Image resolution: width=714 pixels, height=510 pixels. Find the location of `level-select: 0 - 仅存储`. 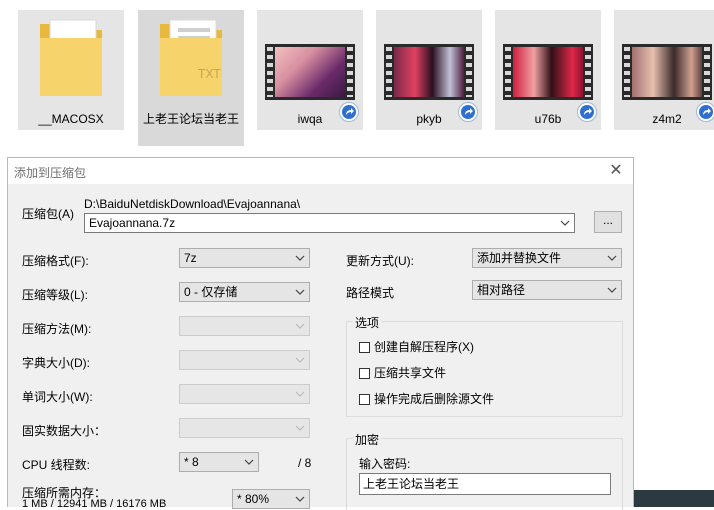

level-select: 0 - 仅存储 is located at coordinates (244, 292).